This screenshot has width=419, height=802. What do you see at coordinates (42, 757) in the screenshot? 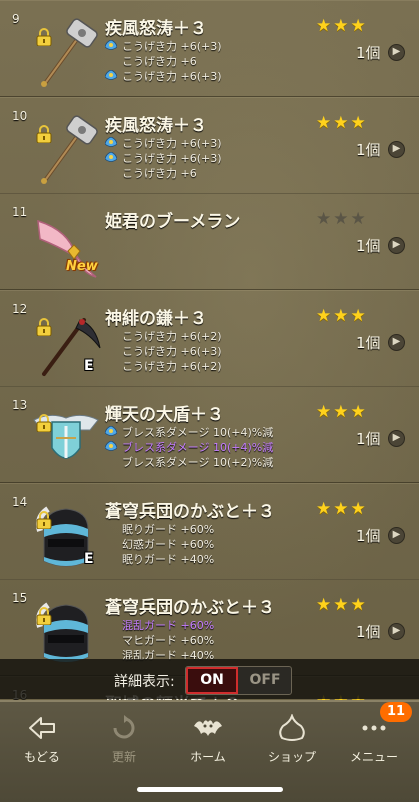
I see `nav-label: もどる` at bounding box center [42, 757].